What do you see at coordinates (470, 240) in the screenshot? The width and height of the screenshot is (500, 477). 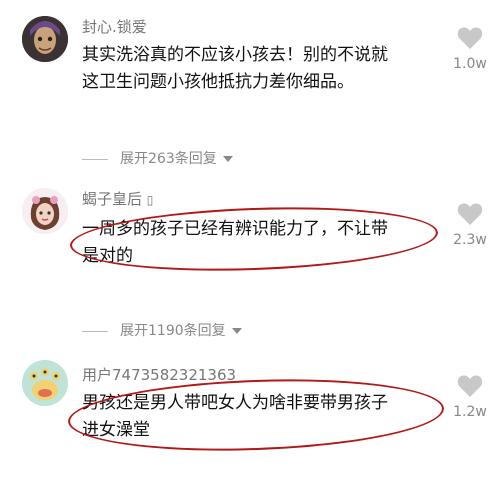 I see `like-count: 2.3w` at bounding box center [470, 240].